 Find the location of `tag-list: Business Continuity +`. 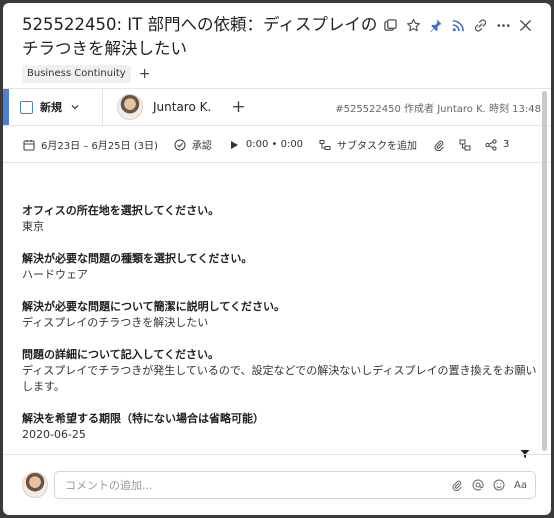

tag-list: Business Continuity + is located at coordinates (86, 74).